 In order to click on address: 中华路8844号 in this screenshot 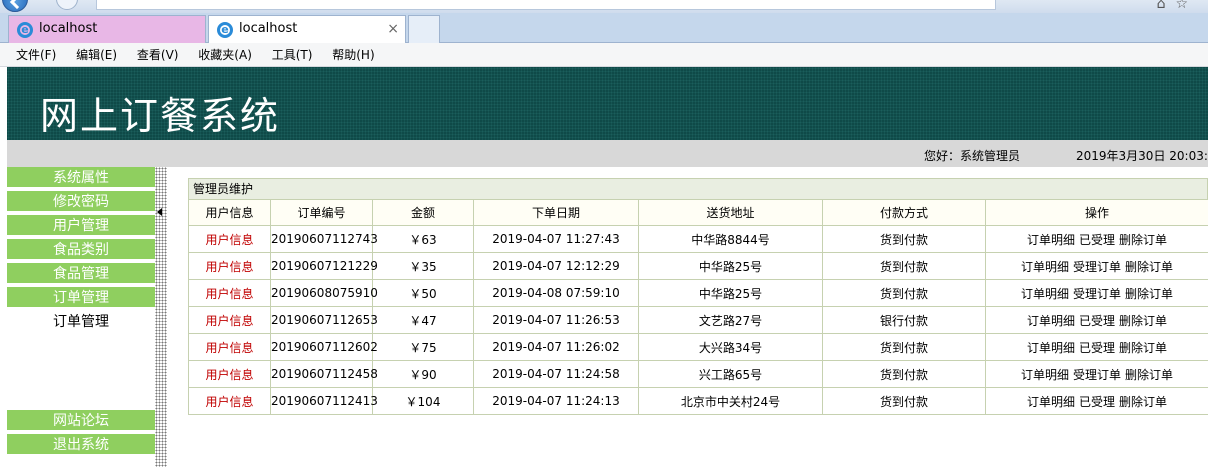, I will do `click(730, 239)`.